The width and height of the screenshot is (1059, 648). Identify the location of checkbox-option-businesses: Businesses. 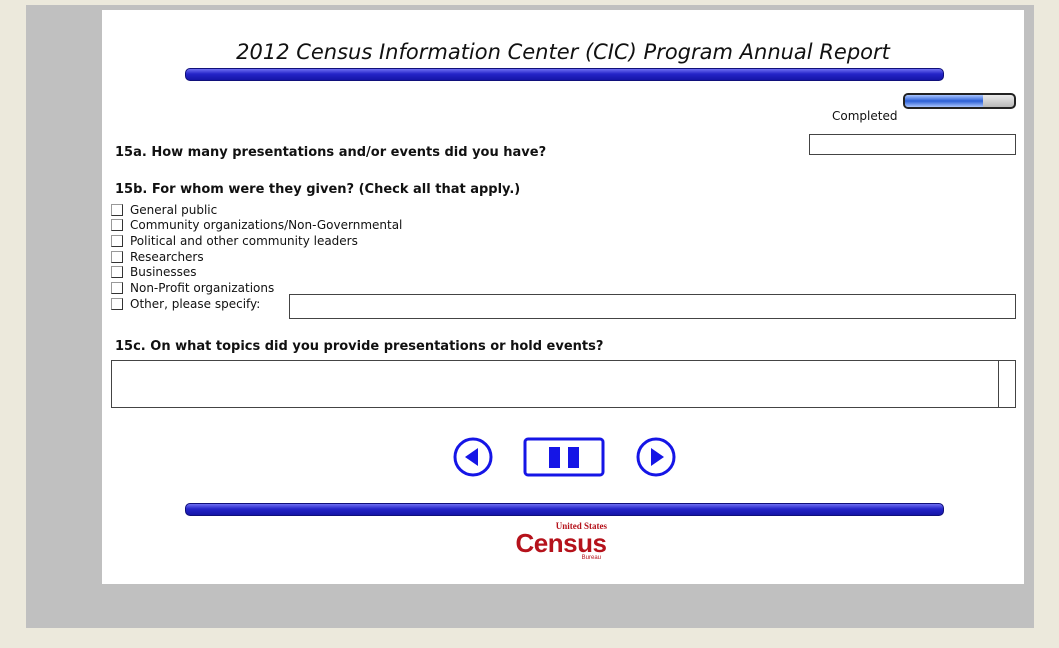
(154, 272).